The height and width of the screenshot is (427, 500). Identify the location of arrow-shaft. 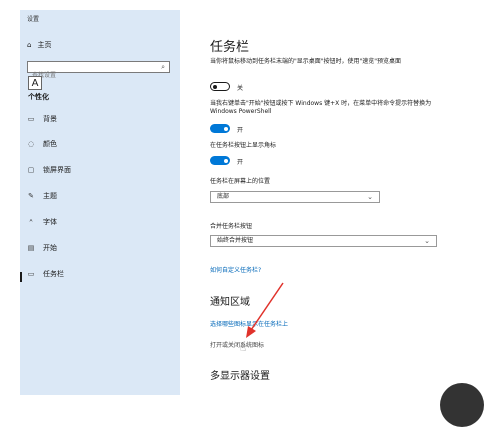
(266, 308).